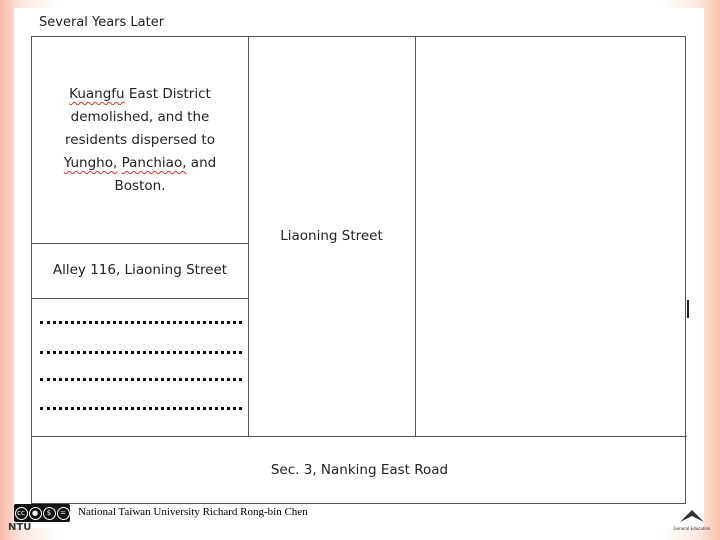  What do you see at coordinates (49, 513) in the screenshot?
I see `nc-icon: $` at bounding box center [49, 513].